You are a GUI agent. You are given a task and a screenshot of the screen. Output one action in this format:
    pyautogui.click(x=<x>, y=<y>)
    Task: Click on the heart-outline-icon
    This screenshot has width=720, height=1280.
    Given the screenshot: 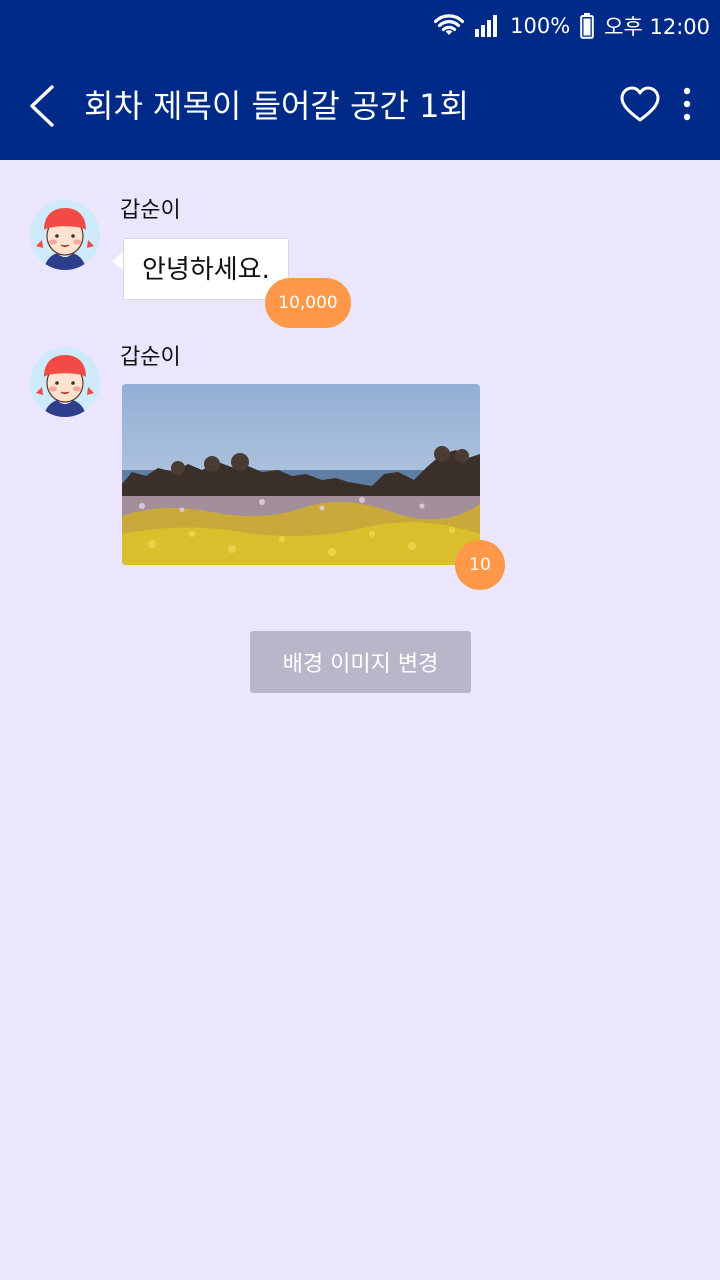 What is the action you would take?
    pyautogui.click(x=640, y=105)
    